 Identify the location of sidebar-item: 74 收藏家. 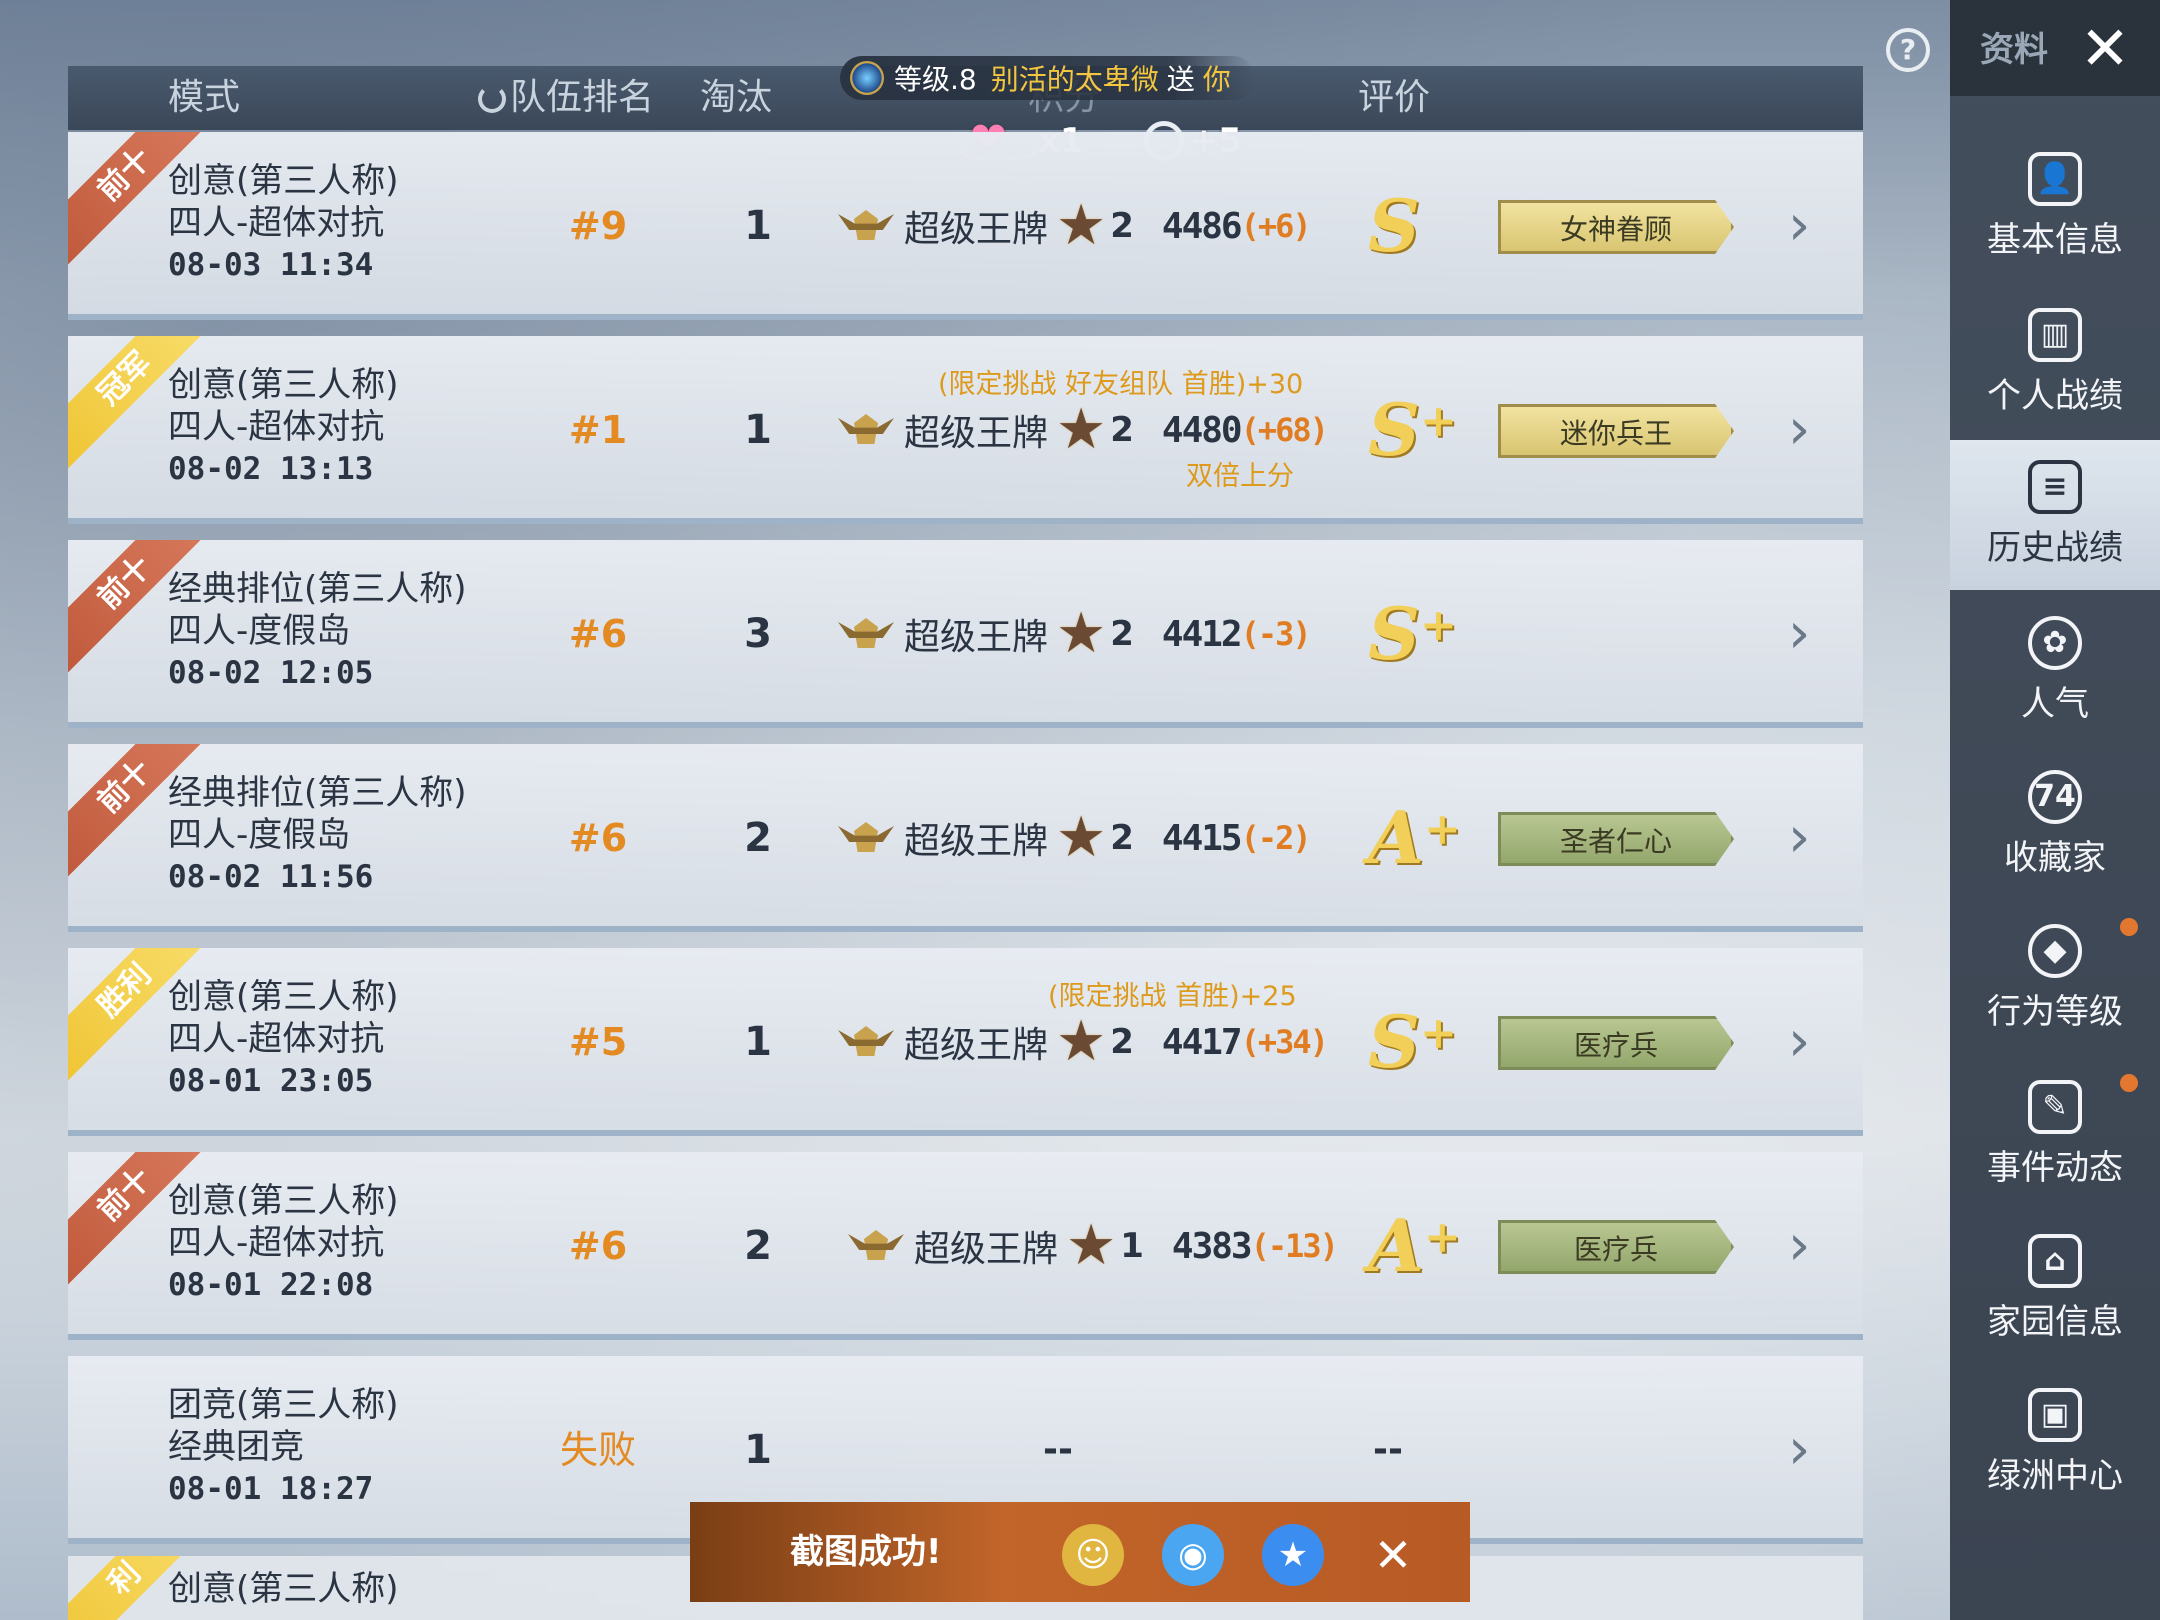
(2055, 825).